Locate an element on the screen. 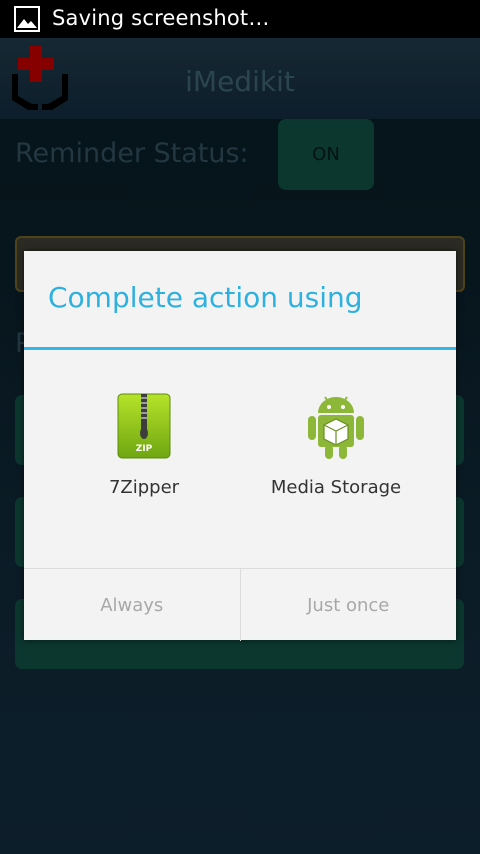 The image size is (480, 854). dialog-divider is located at coordinates (240, 348).